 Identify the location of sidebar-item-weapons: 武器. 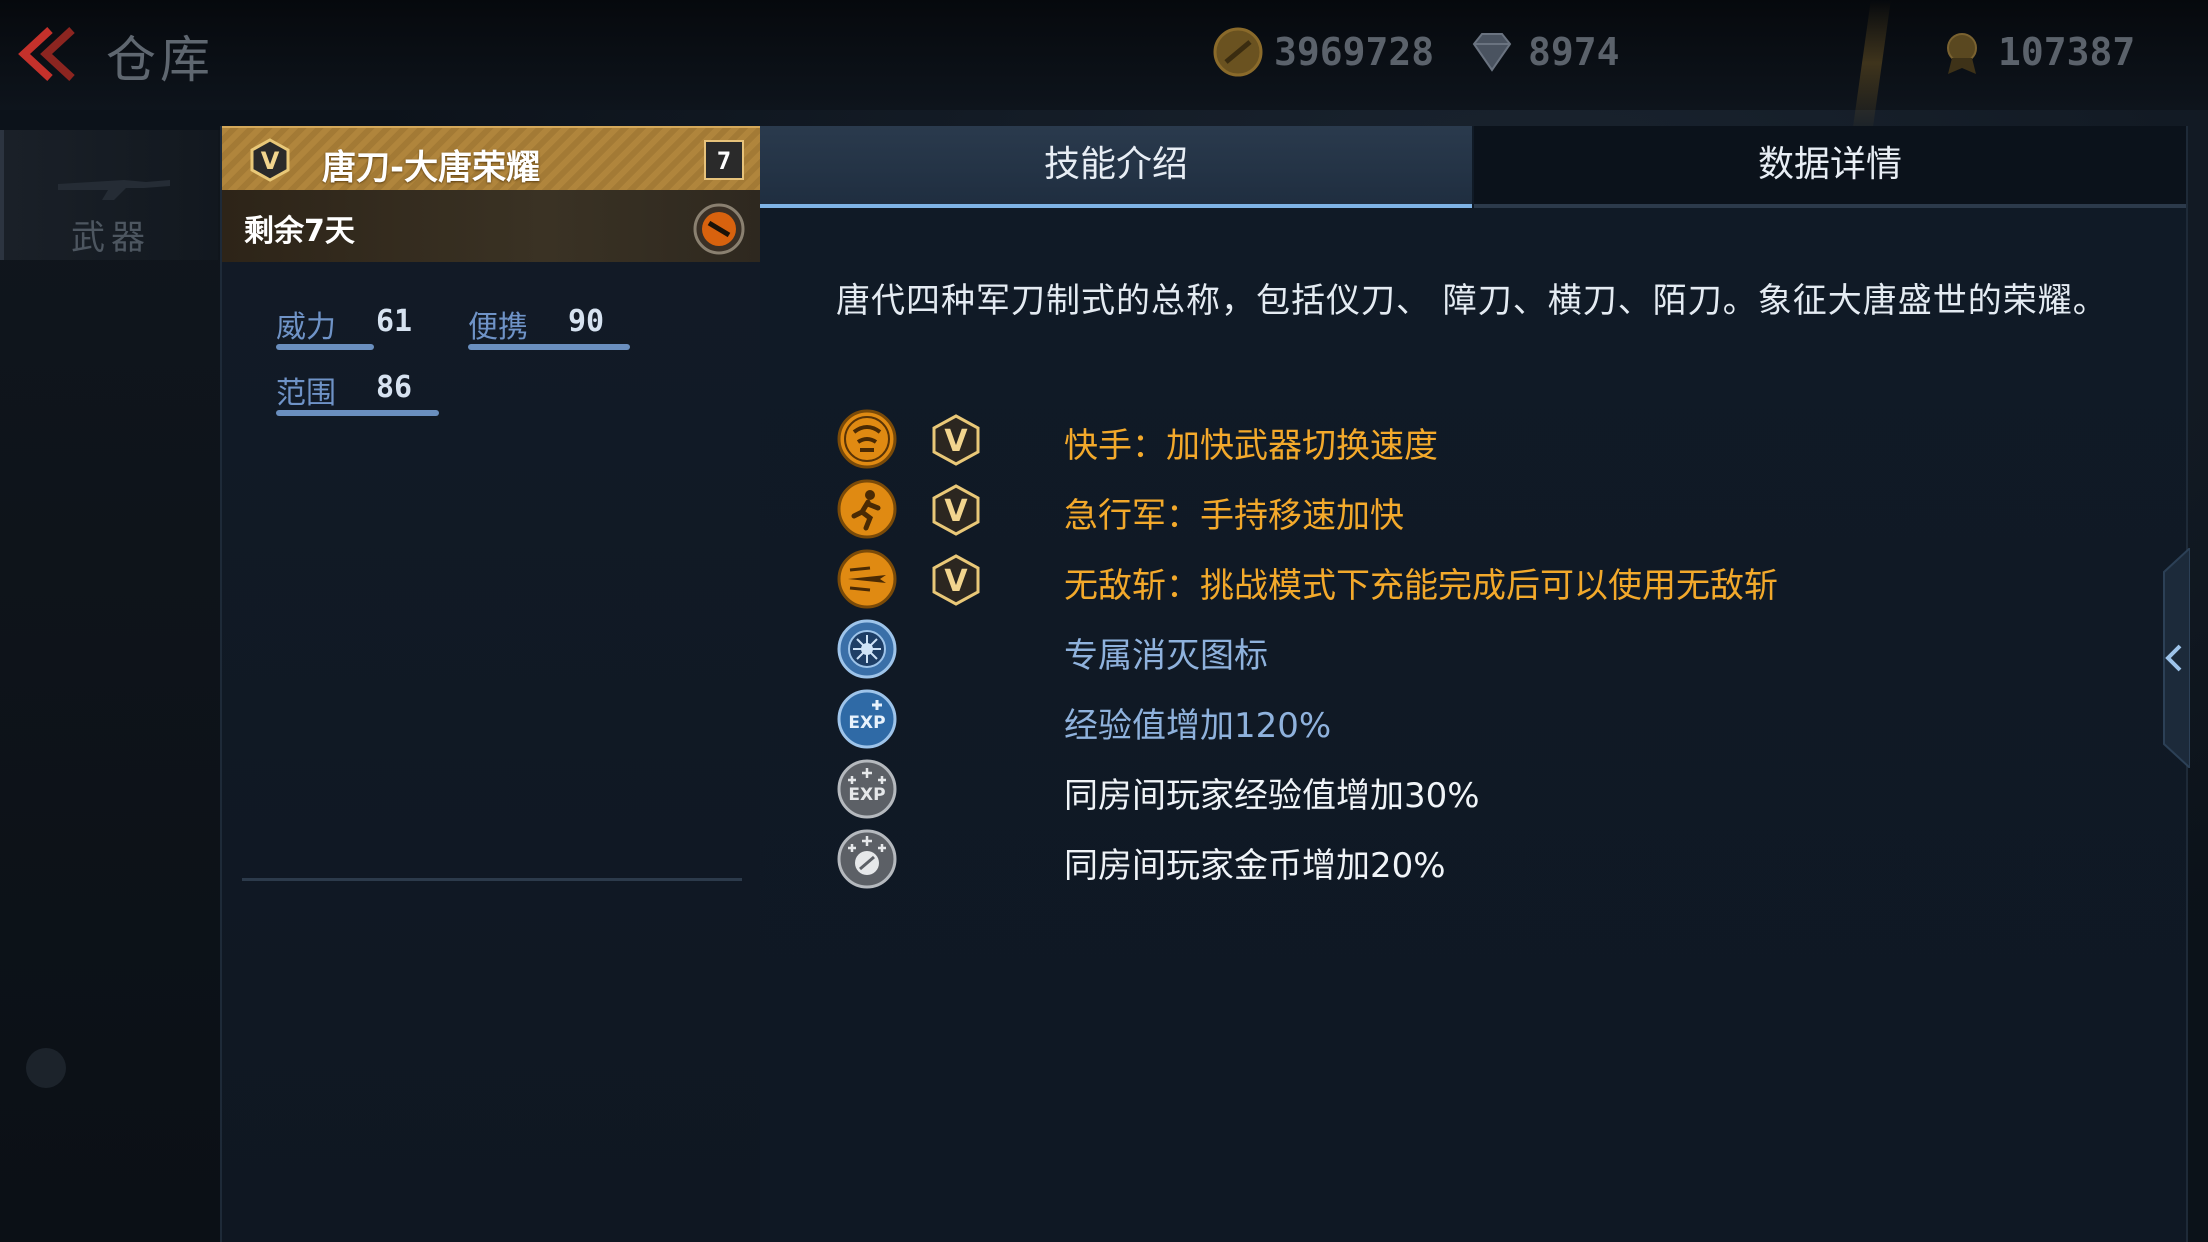
(109, 195).